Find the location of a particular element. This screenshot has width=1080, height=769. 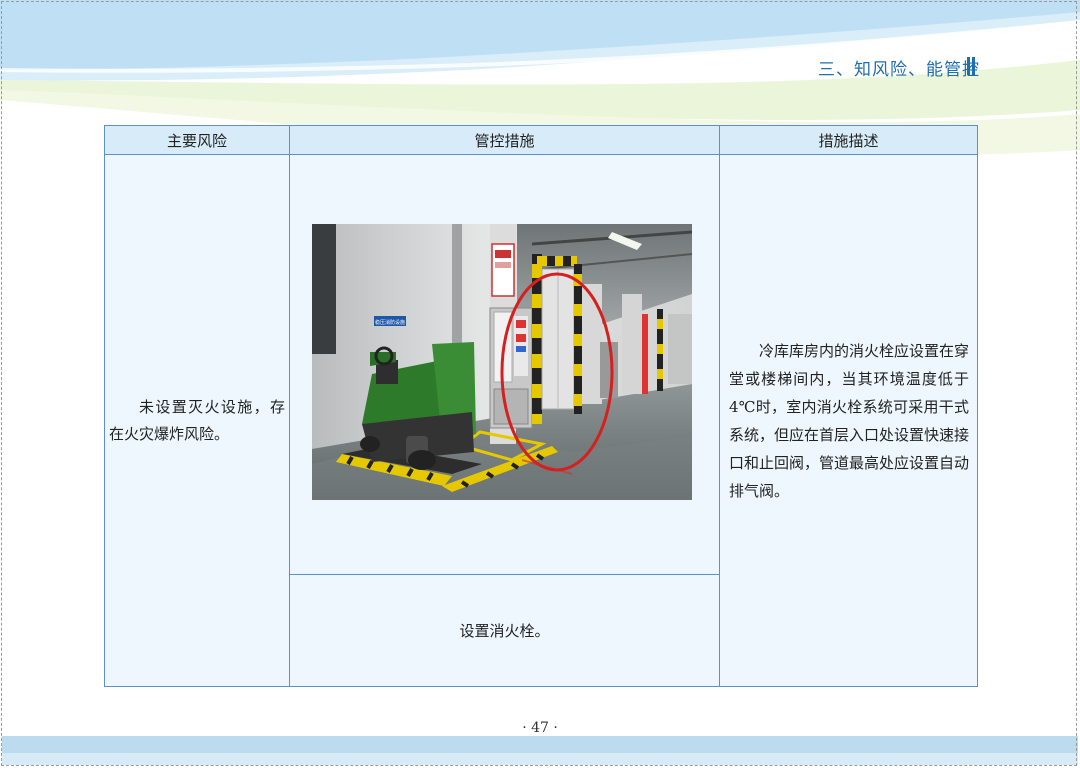

footer-band-lower is located at coordinates (540, 759).